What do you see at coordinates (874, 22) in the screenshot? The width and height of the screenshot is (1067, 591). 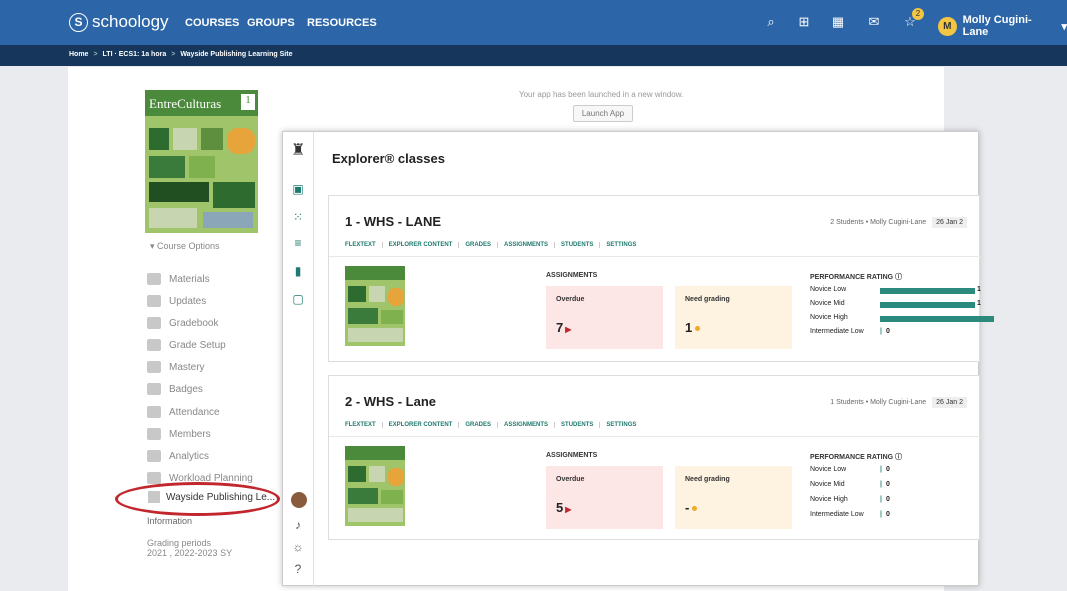 I see `messages-icon: ✉` at bounding box center [874, 22].